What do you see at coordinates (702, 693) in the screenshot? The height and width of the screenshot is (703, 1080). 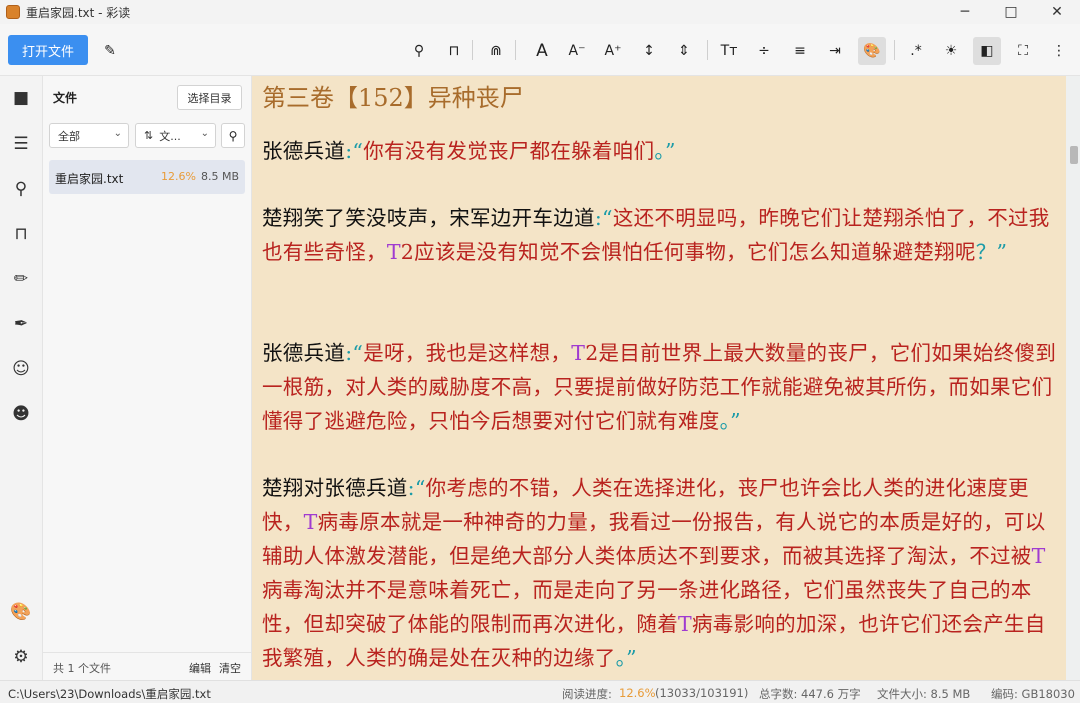 I see `progress-detail: (13033/103191)` at bounding box center [702, 693].